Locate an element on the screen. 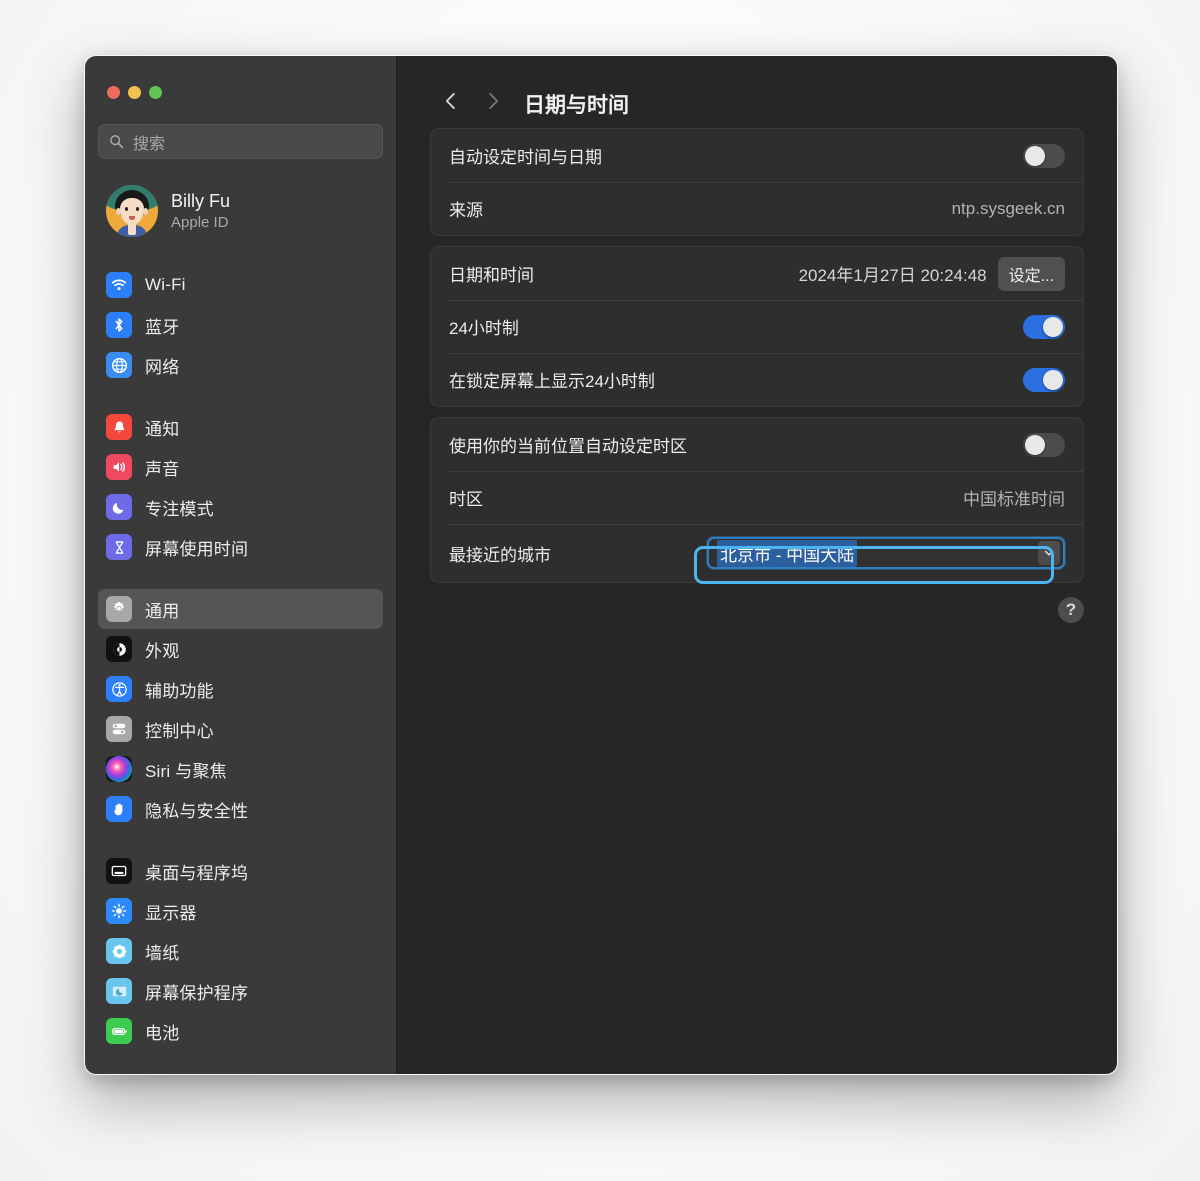 This screenshot has width=1200, height=1181. datetime-value: 2024年1月27日 20:24:48 is located at coordinates (892, 275).